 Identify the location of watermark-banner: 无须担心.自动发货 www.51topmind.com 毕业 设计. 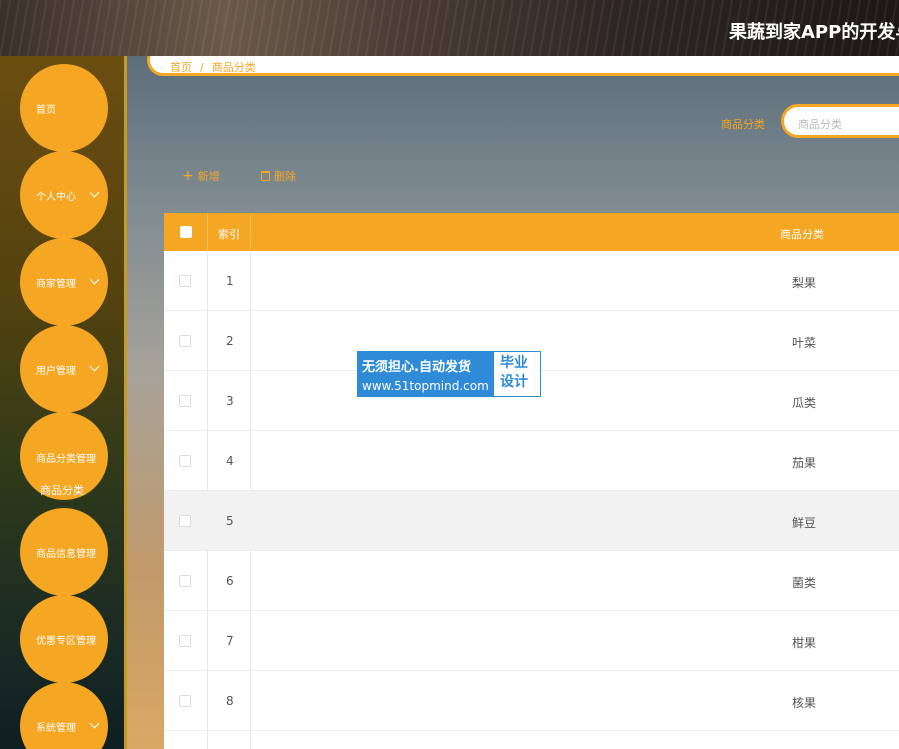
(449, 374).